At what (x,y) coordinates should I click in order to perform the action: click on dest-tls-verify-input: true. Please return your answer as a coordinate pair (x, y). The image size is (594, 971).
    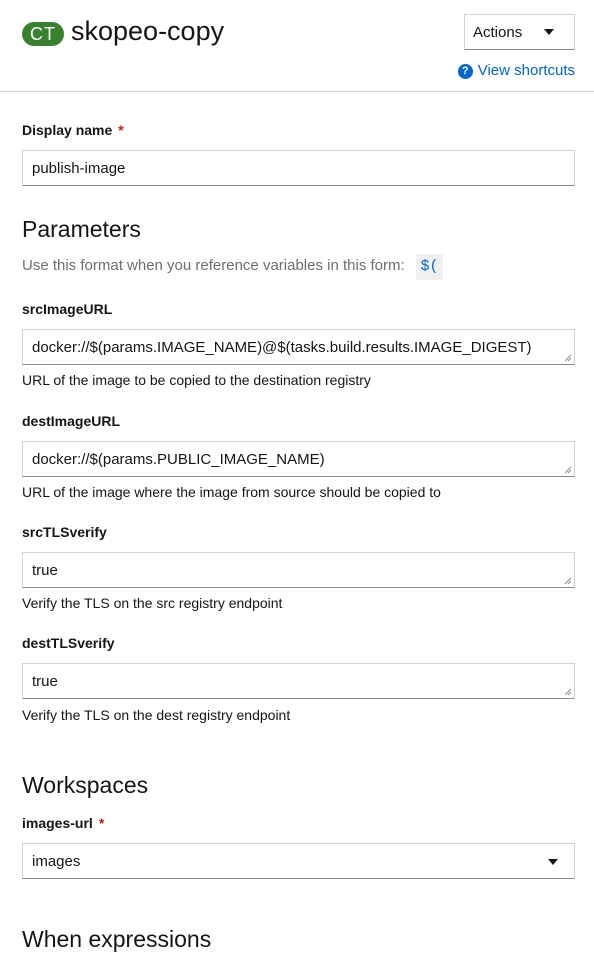
    Looking at the image, I should click on (298, 681).